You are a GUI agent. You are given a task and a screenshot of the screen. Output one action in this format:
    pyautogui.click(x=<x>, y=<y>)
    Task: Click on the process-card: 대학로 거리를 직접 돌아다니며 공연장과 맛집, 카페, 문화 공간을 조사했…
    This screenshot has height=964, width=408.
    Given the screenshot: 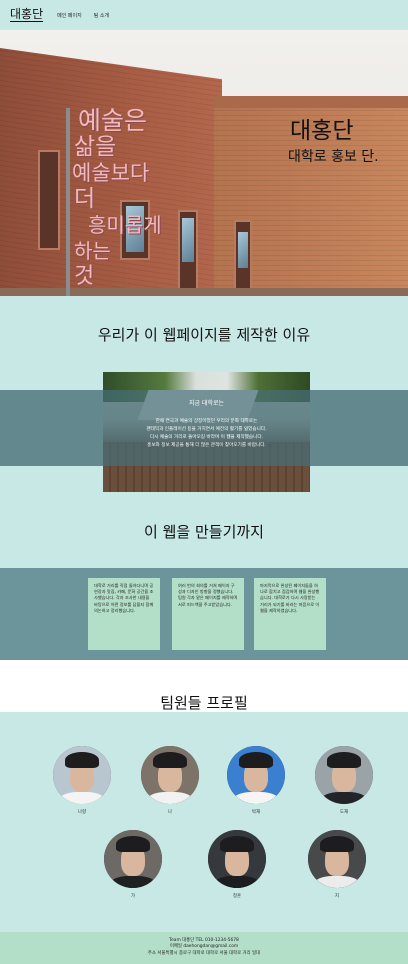 What is the action you would take?
    pyautogui.click(x=124, y=614)
    